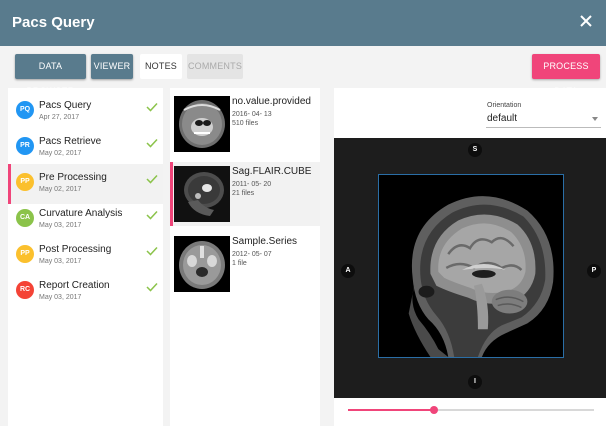 The height and width of the screenshot is (426, 606). I want to click on step-report-creation: RC Report Creation May 03, 2017, so click(85, 292).